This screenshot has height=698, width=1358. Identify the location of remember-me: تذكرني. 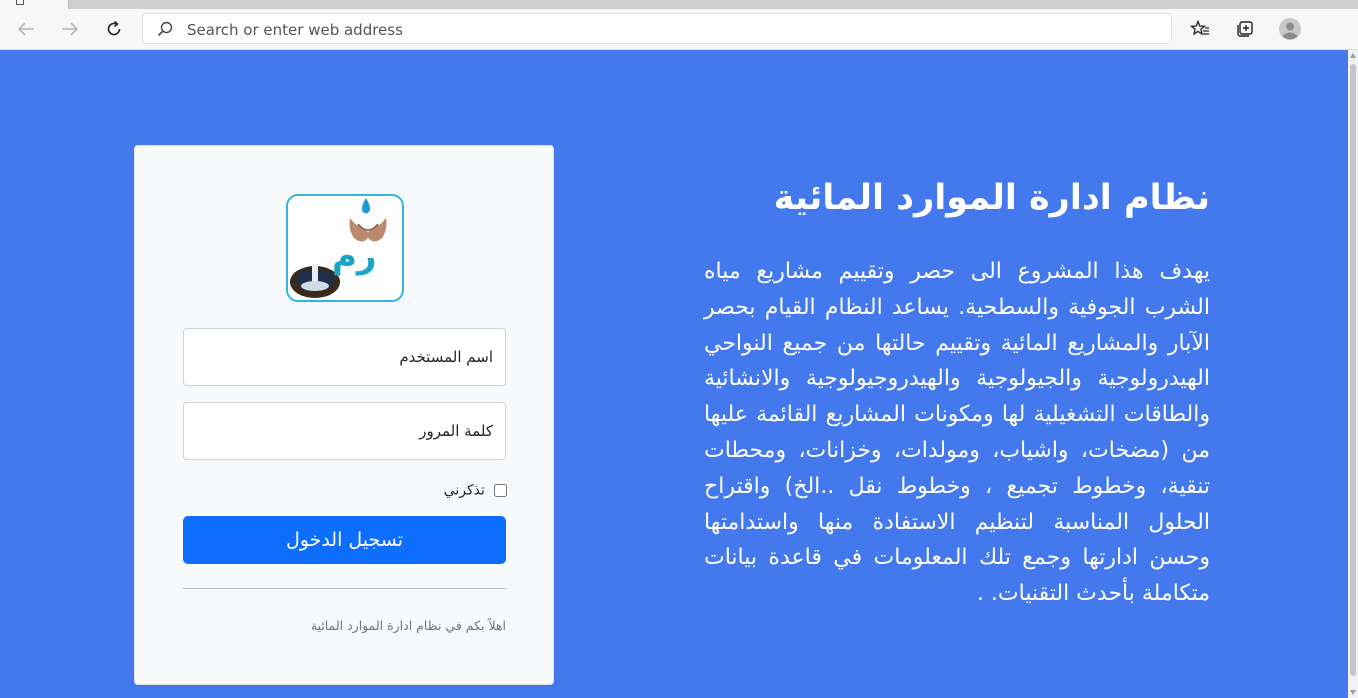
(446, 490).